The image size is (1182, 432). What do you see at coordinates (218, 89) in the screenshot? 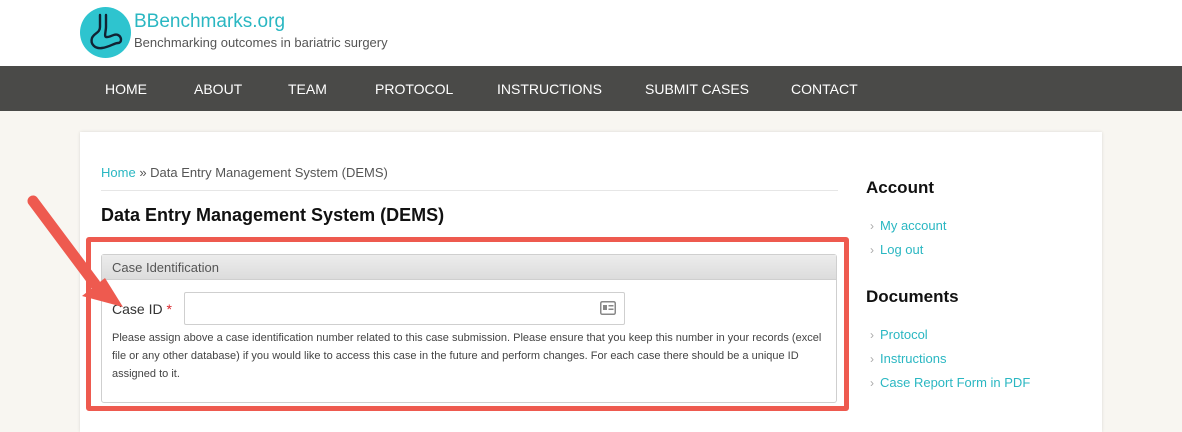
I see `nav-about: ABOUT` at bounding box center [218, 89].